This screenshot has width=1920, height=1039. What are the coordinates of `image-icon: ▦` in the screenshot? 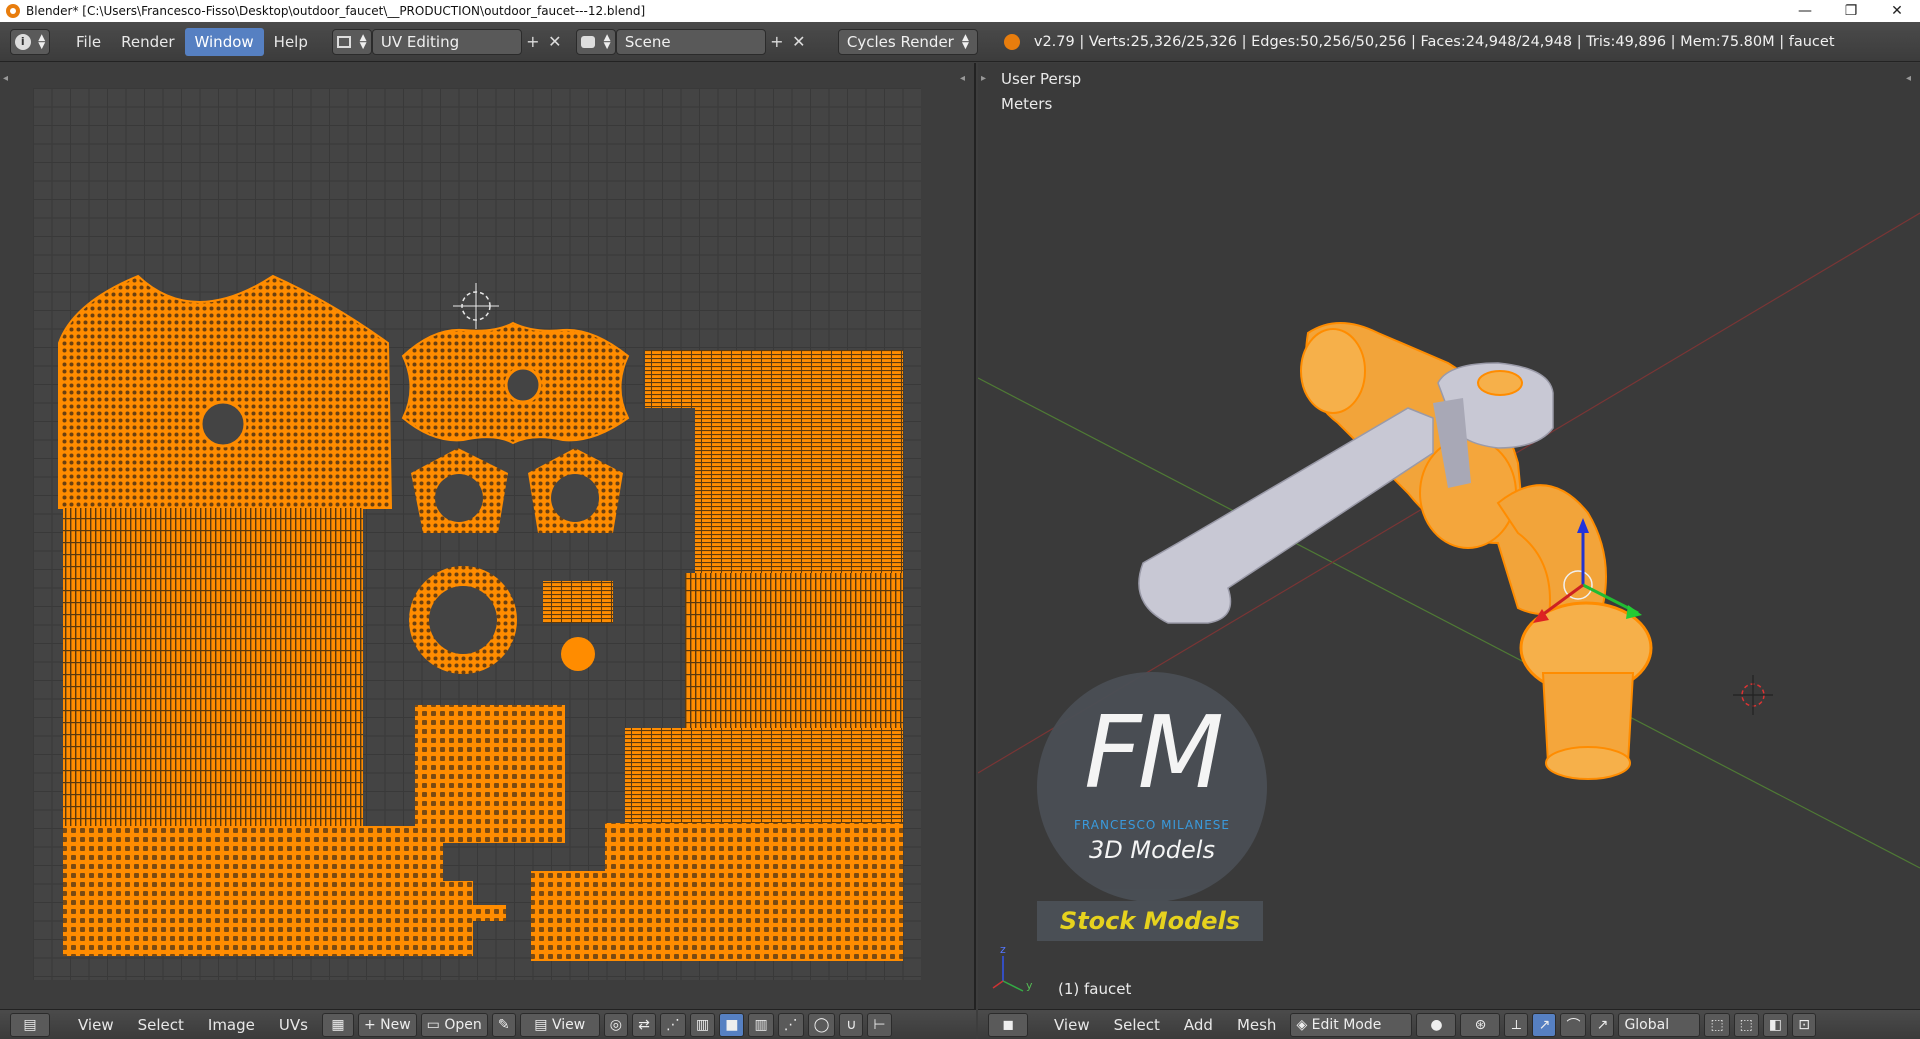 It's located at (338, 1024).